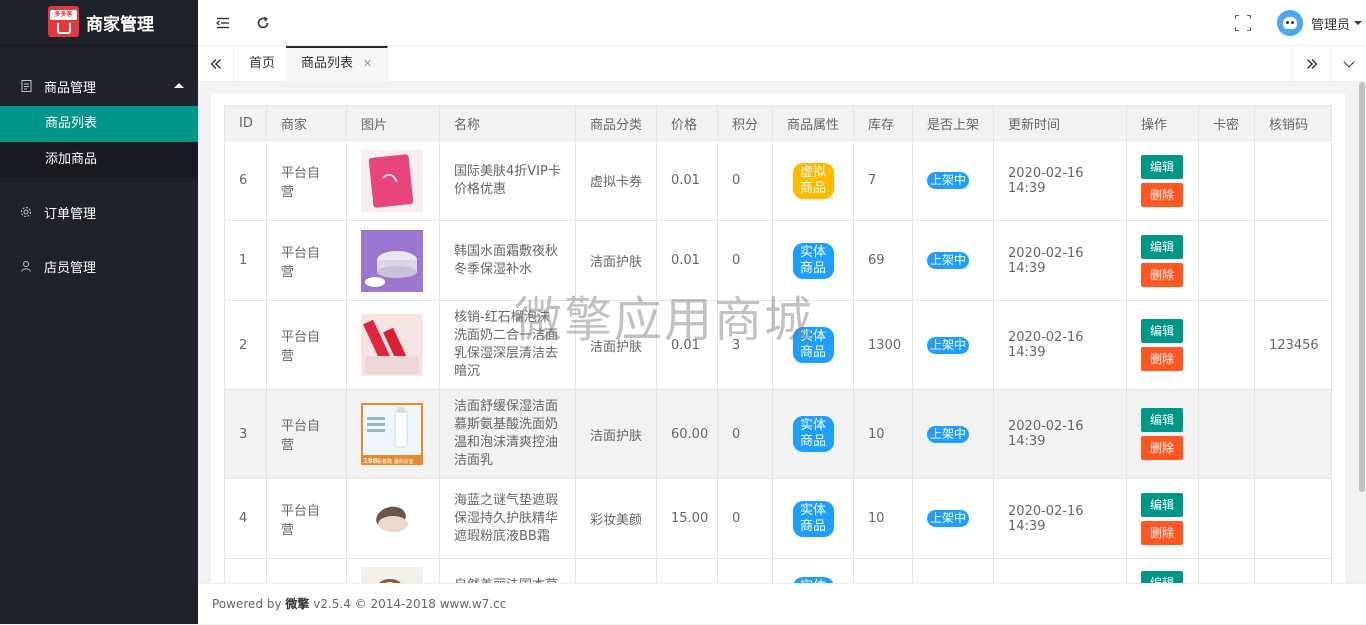 This screenshot has width=1366, height=625. I want to click on sidebar-item-orders: 订单管理, so click(99, 212).